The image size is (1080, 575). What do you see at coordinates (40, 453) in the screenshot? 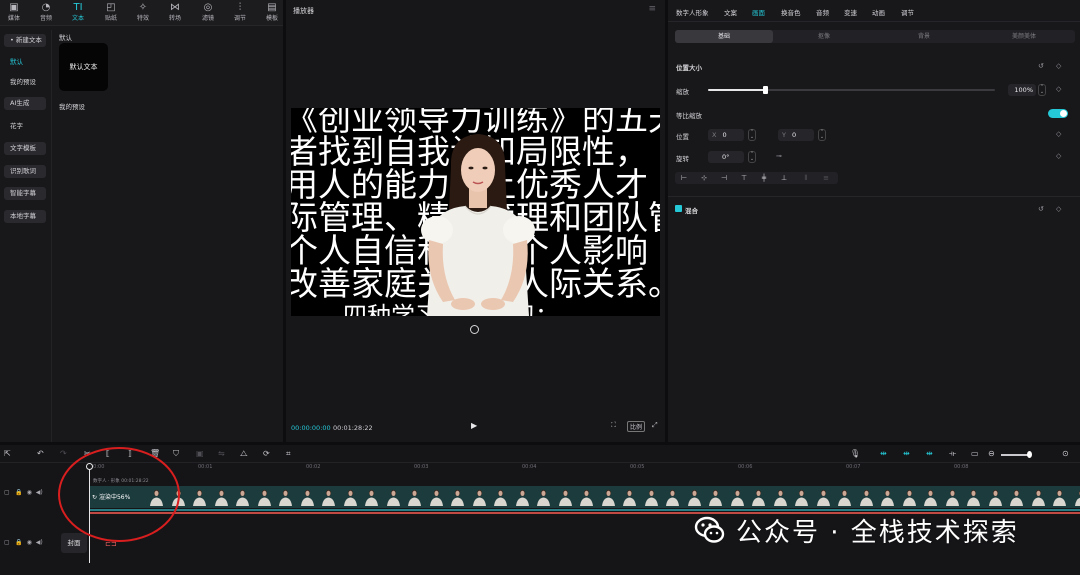
I see `undo-icon: ↶` at bounding box center [40, 453].